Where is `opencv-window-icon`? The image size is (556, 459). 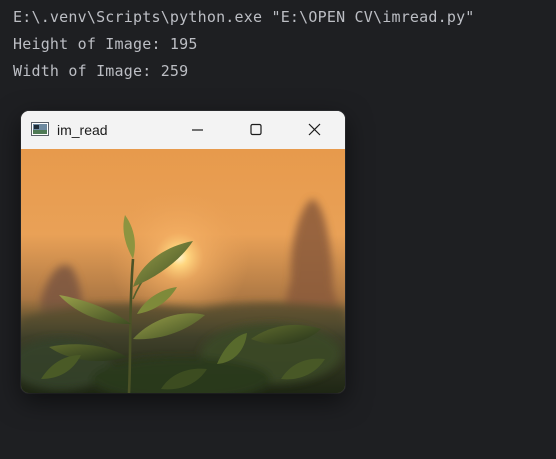
opencv-window-icon is located at coordinates (40, 129).